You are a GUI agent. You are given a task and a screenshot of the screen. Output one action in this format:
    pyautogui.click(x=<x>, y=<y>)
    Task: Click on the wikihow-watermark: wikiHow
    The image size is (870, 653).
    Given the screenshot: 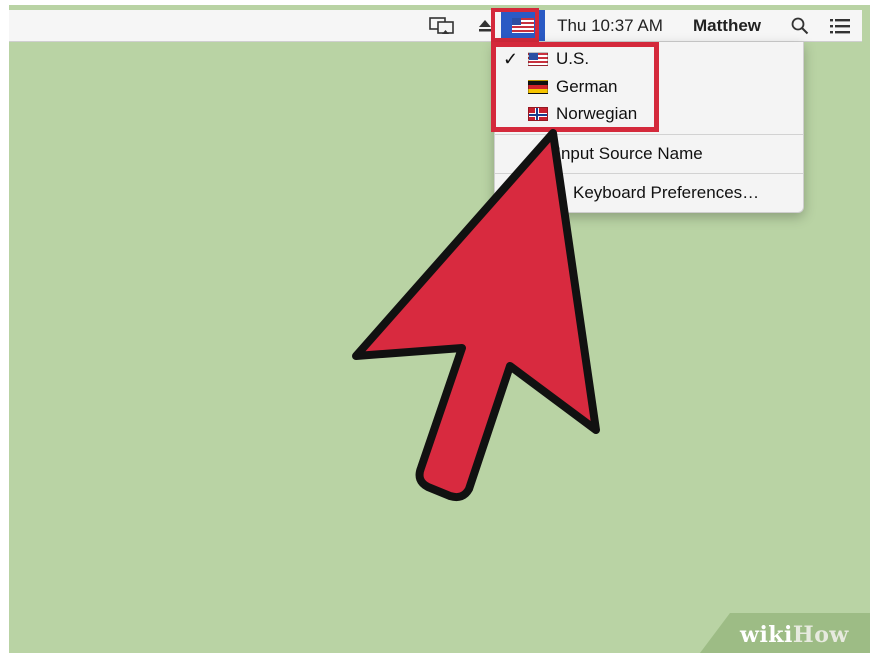 What is the action you would take?
    pyautogui.click(x=794, y=635)
    